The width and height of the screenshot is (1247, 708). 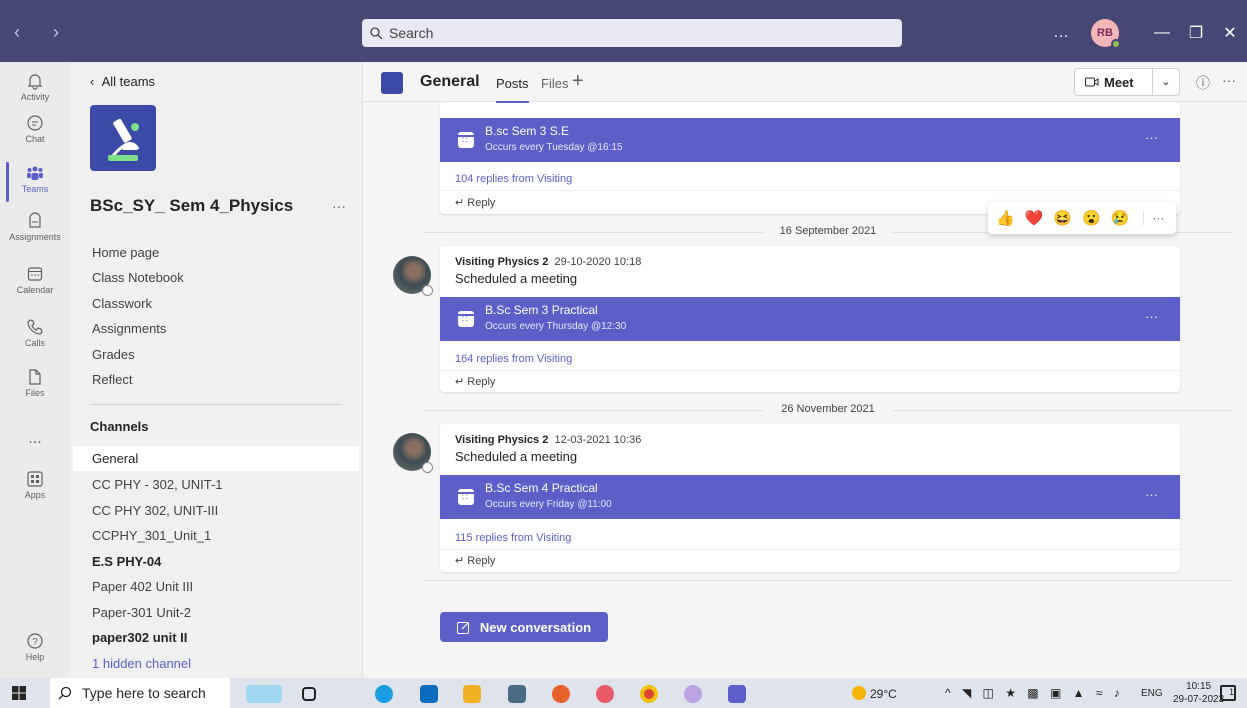 I want to click on channel-item: CC PHY 302, UNIT-III, so click(x=216, y=510).